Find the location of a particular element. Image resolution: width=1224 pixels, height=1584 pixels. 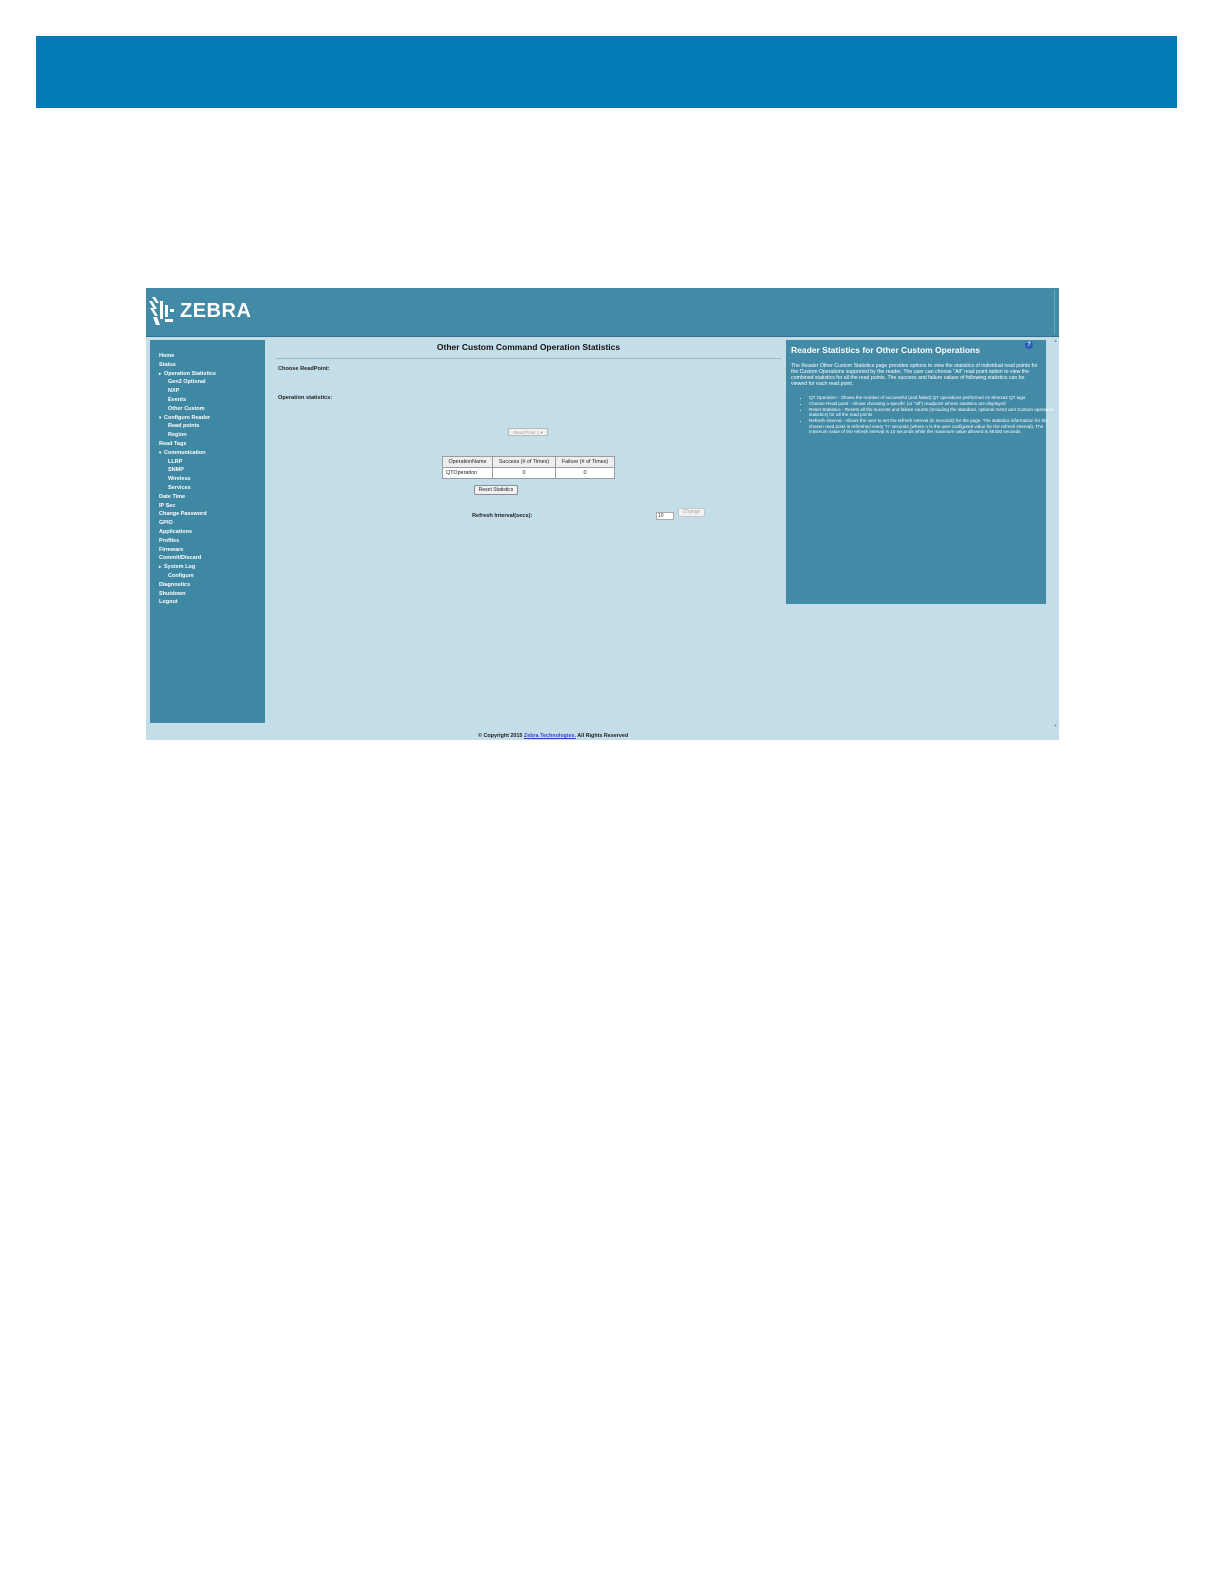

sidebar-item-shutdown: Shutdown is located at coordinates (207, 594).